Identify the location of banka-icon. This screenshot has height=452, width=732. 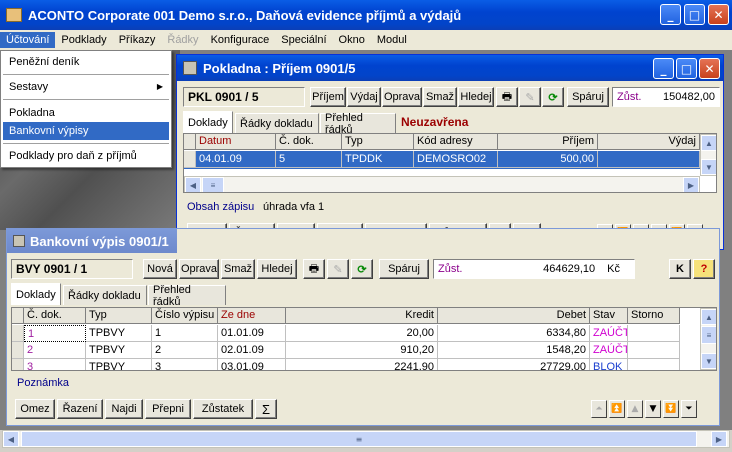
(19, 241).